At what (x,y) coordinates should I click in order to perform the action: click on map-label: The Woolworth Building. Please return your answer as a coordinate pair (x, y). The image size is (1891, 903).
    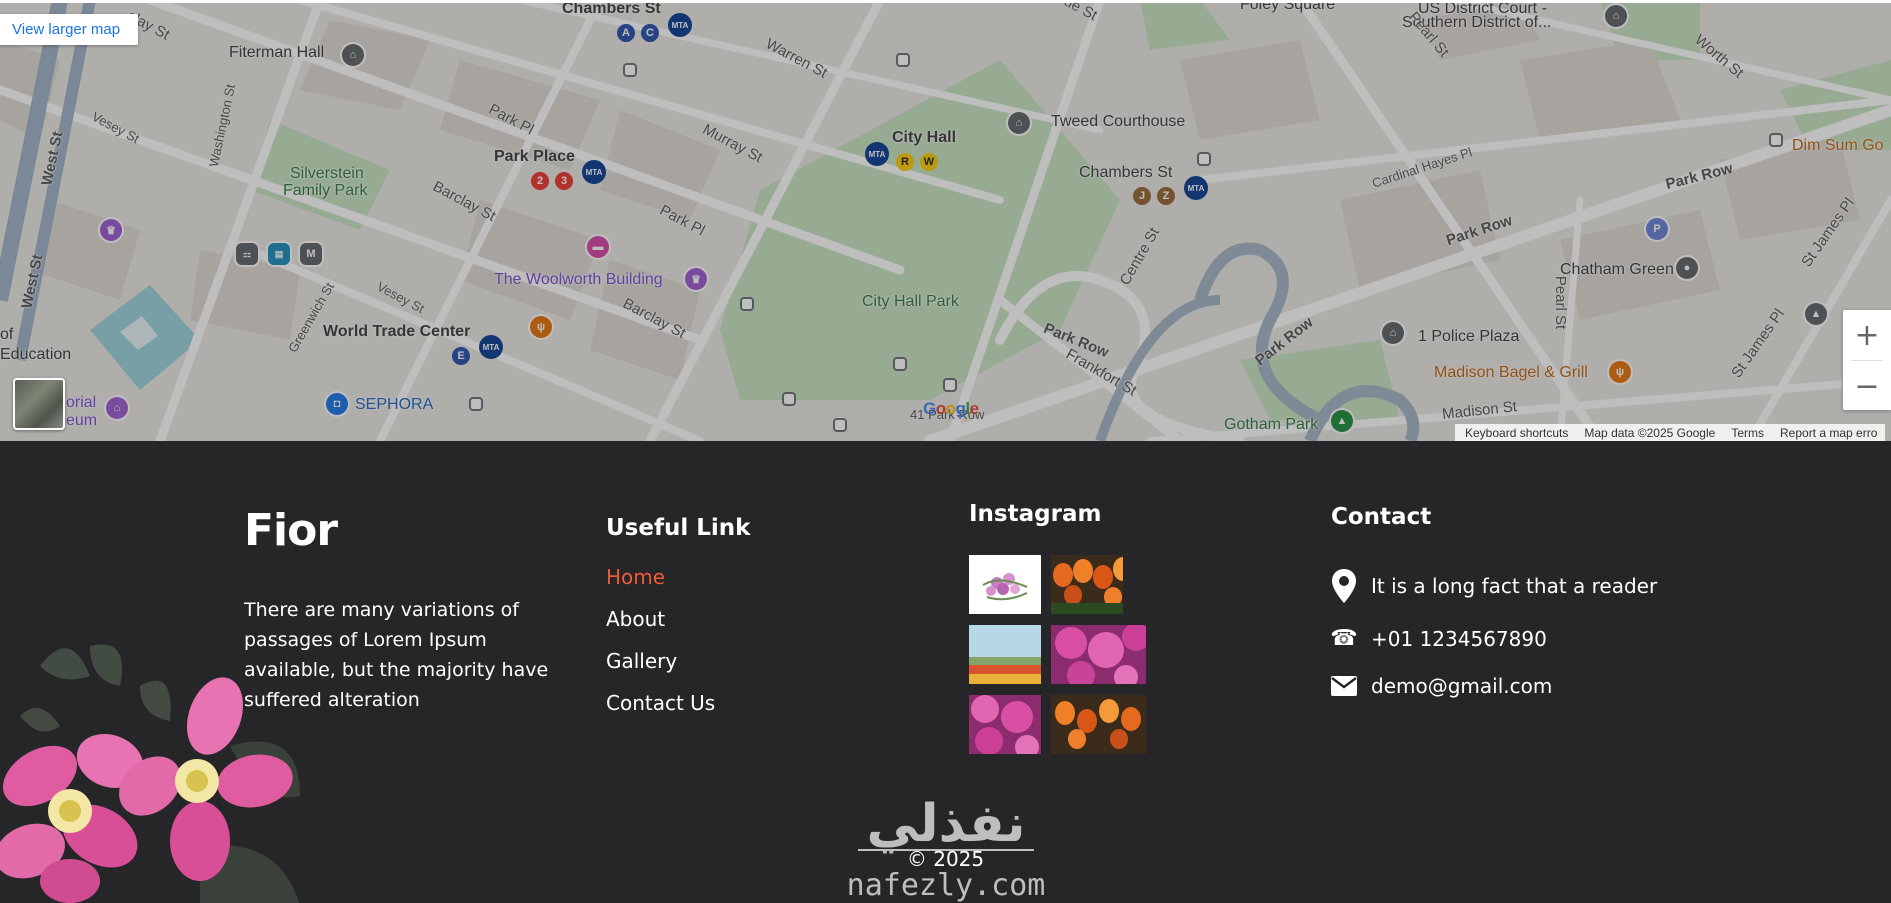
    Looking at the image, I should click on (578, 279).